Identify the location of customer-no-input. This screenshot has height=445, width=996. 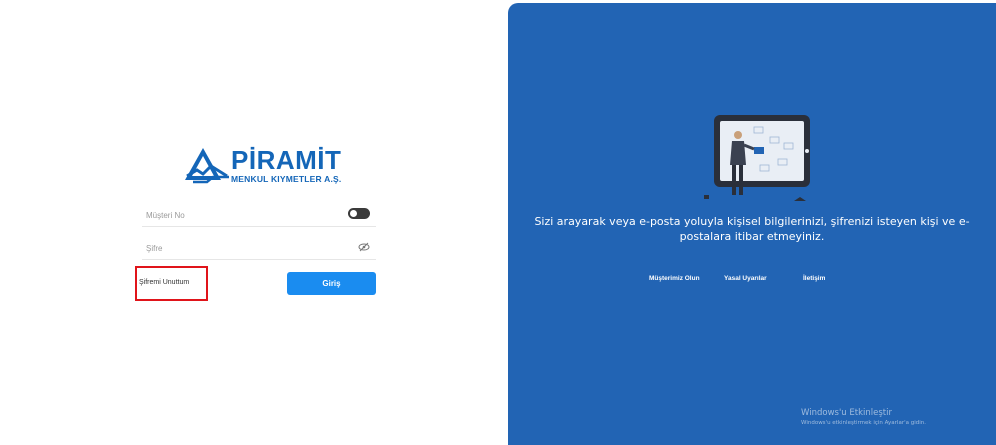
(236, 215).